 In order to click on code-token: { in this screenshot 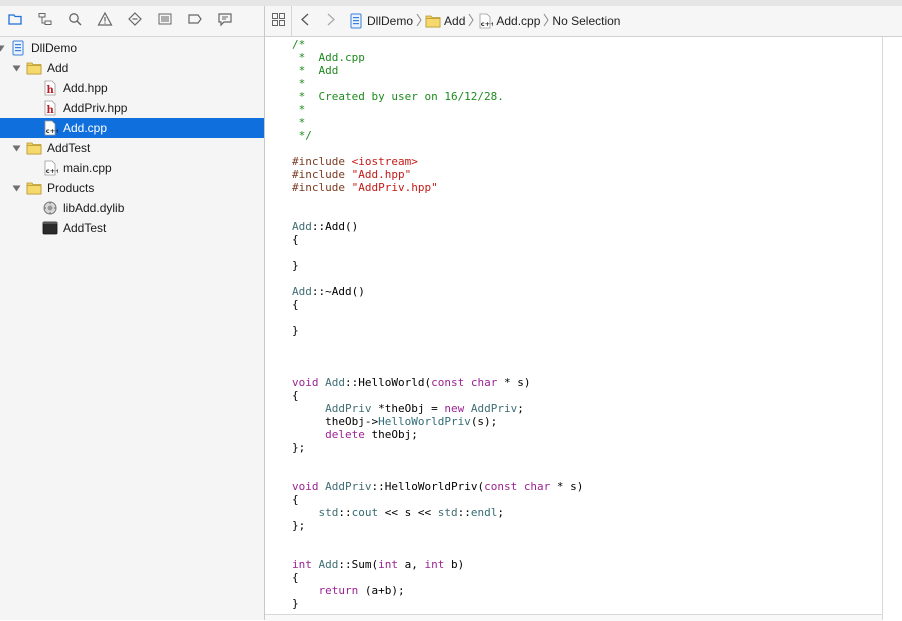, I will do `click(295, 577)`.